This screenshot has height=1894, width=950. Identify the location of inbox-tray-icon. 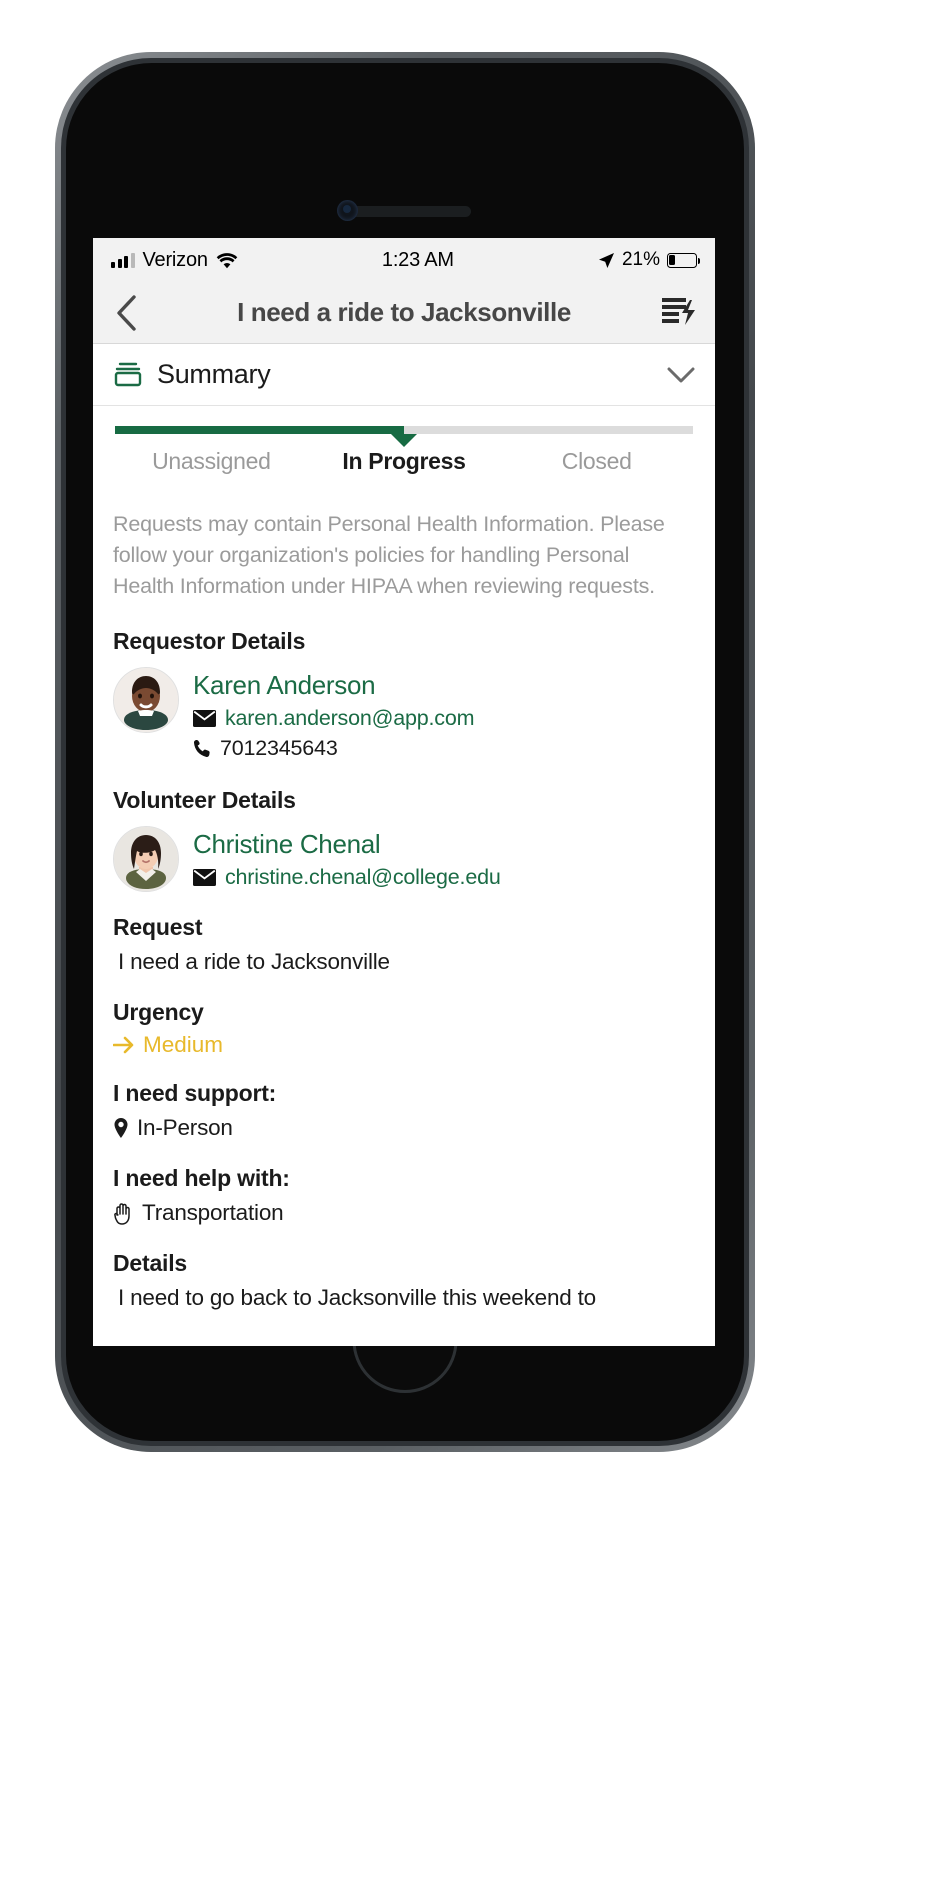
(128, 375).